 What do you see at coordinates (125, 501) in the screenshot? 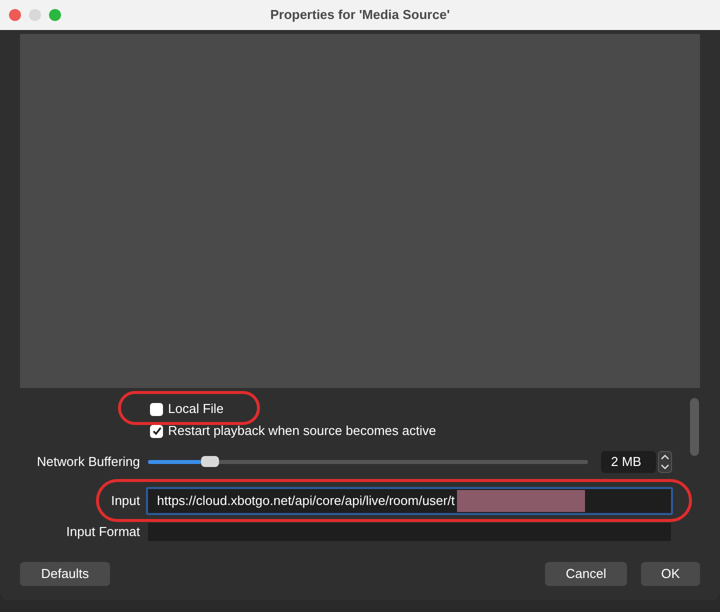
I see `input-label: Input` at bounding box center [125, 501].